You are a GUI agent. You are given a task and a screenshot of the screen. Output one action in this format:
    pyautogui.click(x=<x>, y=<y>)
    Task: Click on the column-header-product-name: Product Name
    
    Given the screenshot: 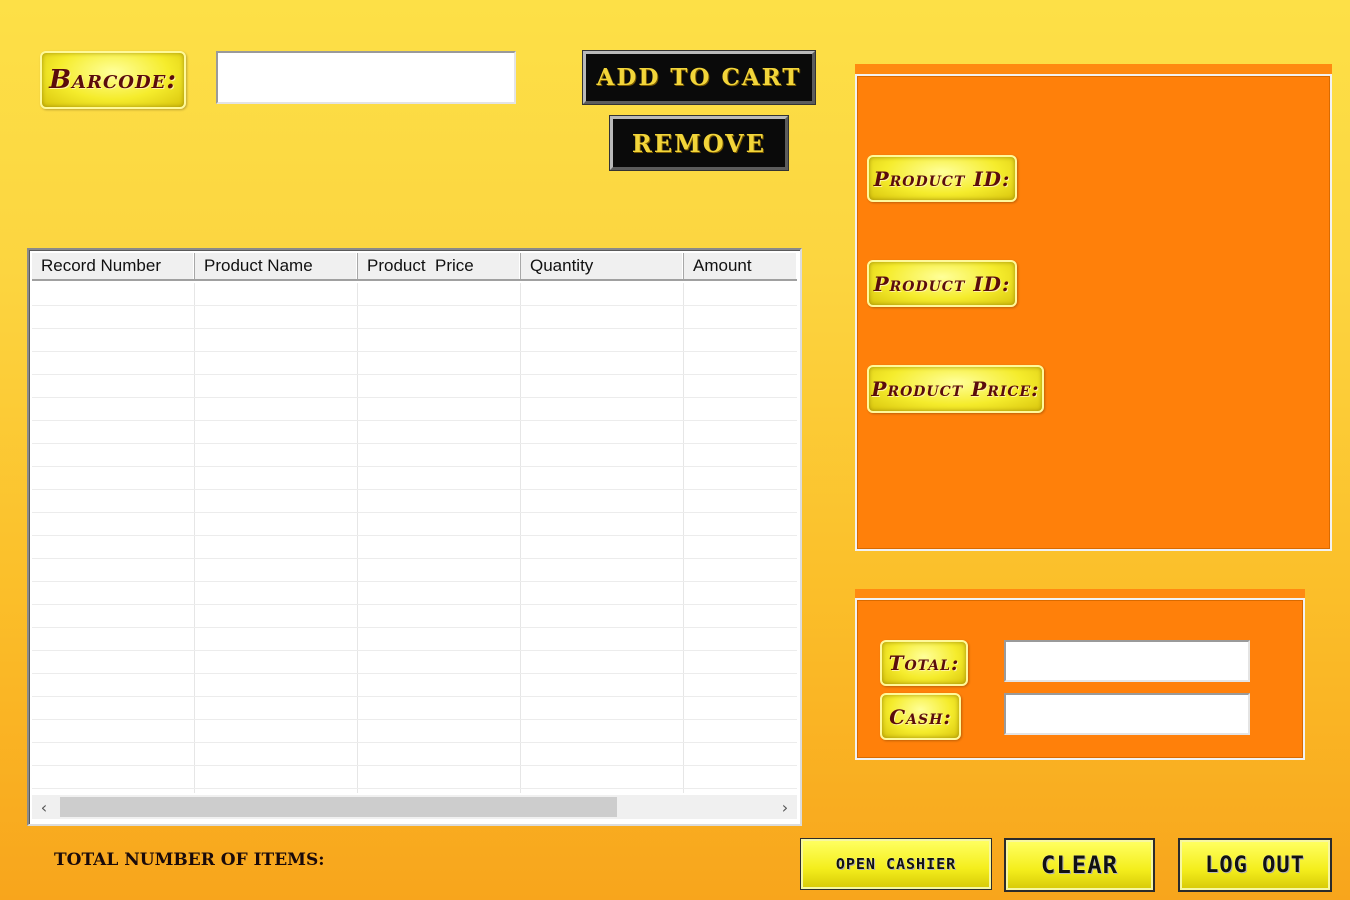 What is the action you would take?
    pyautogui.click(x=276, y=266)
    